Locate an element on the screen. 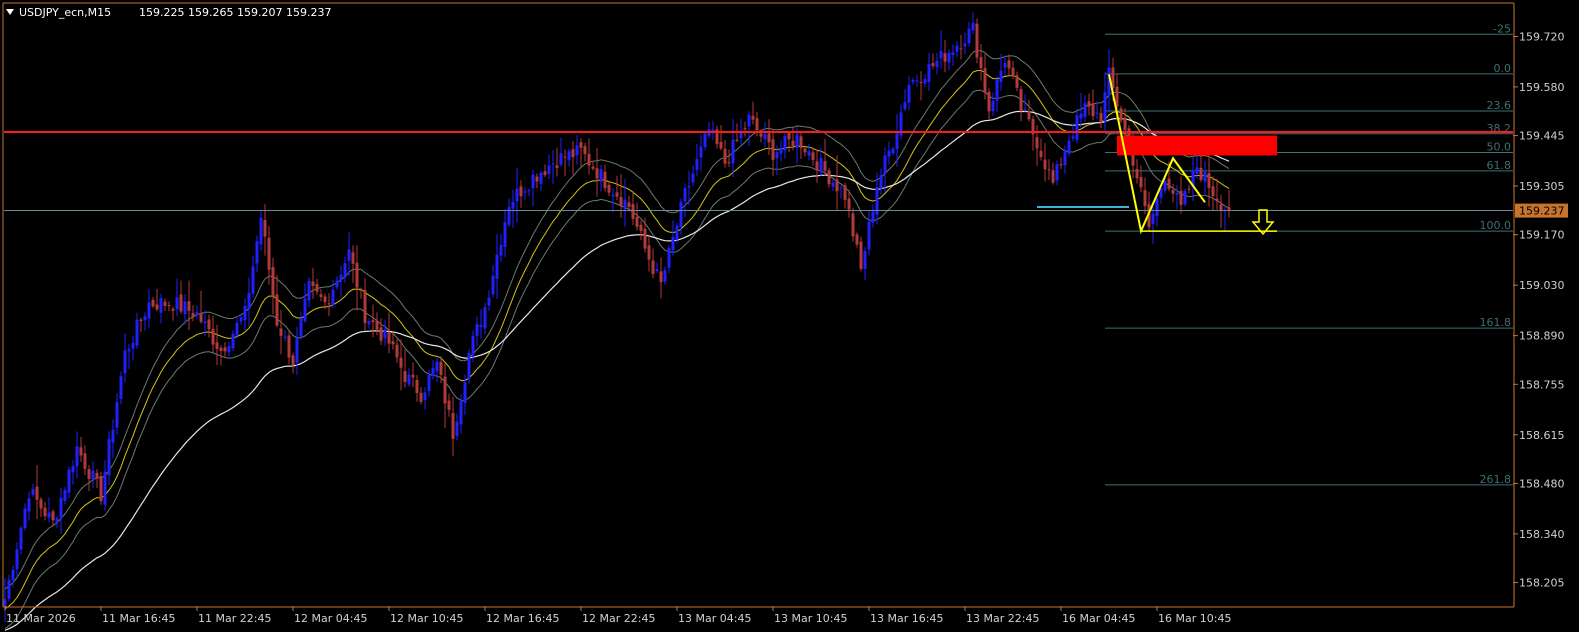 The height and width of the screenshot is (632, 1579). x-tick-label: 16 Mar 10:45 is located at coordinates (1194, 618).